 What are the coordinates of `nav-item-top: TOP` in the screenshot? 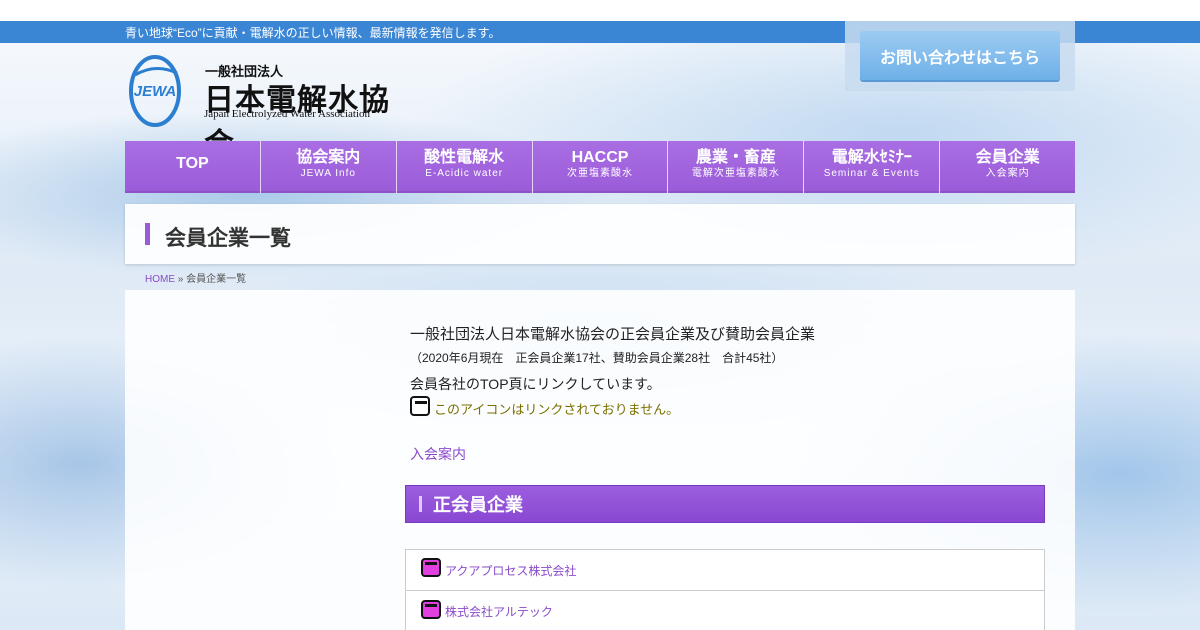 It's located at (193, 167).